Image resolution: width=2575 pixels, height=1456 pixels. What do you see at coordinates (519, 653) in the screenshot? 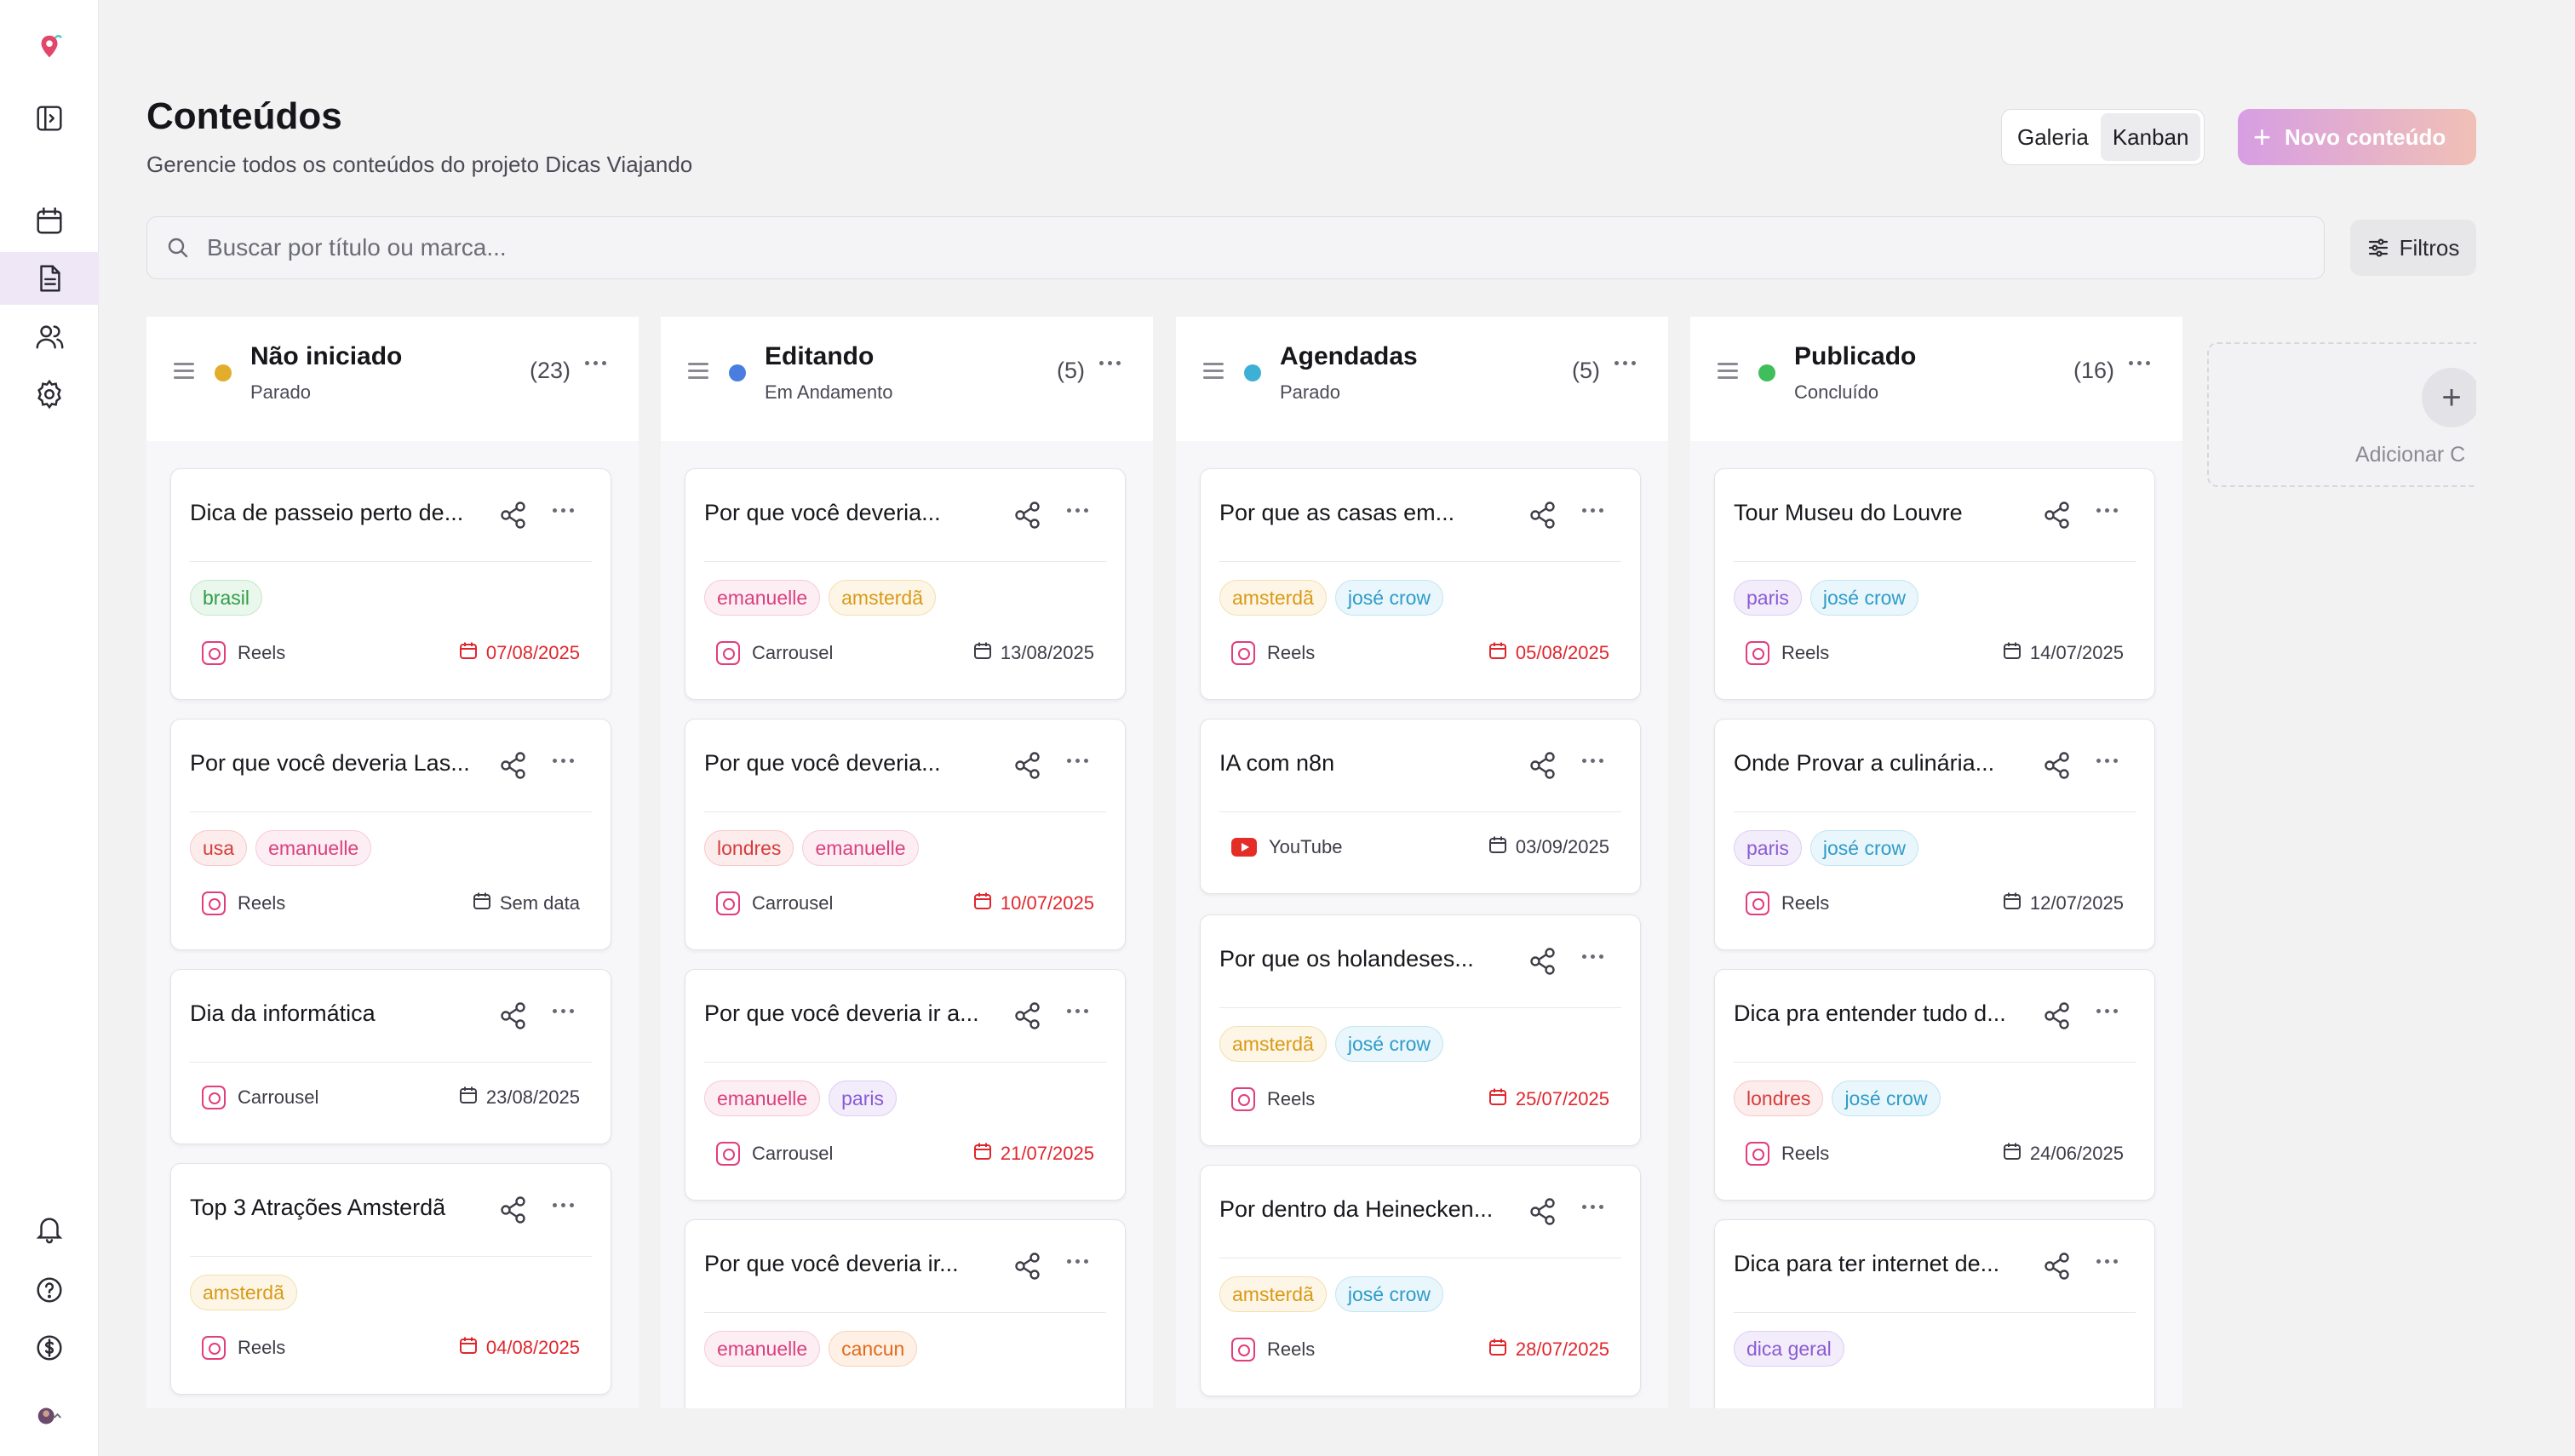
I see `due-date: 07/08/2025` at bounding box center [519, 653].